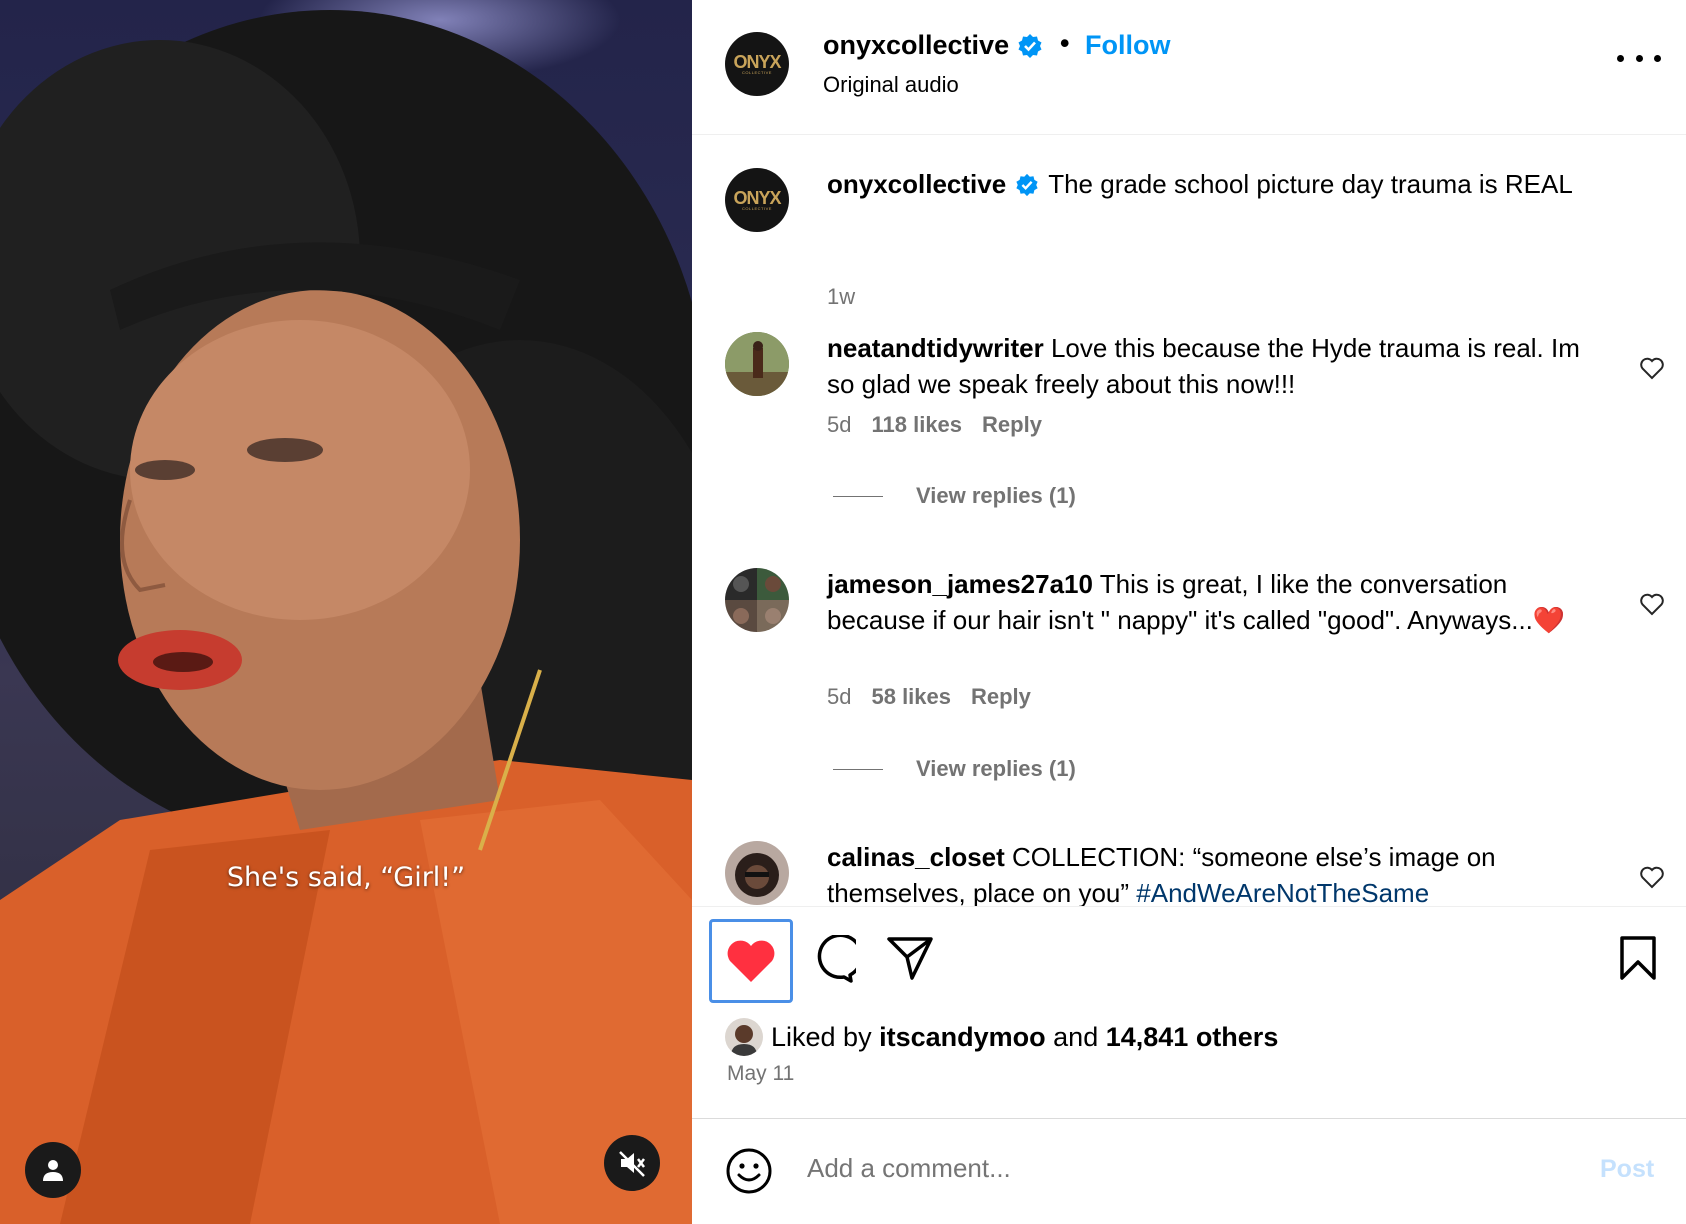  I want to click on comment-username: jameson_james27a10, so click(960, 584).